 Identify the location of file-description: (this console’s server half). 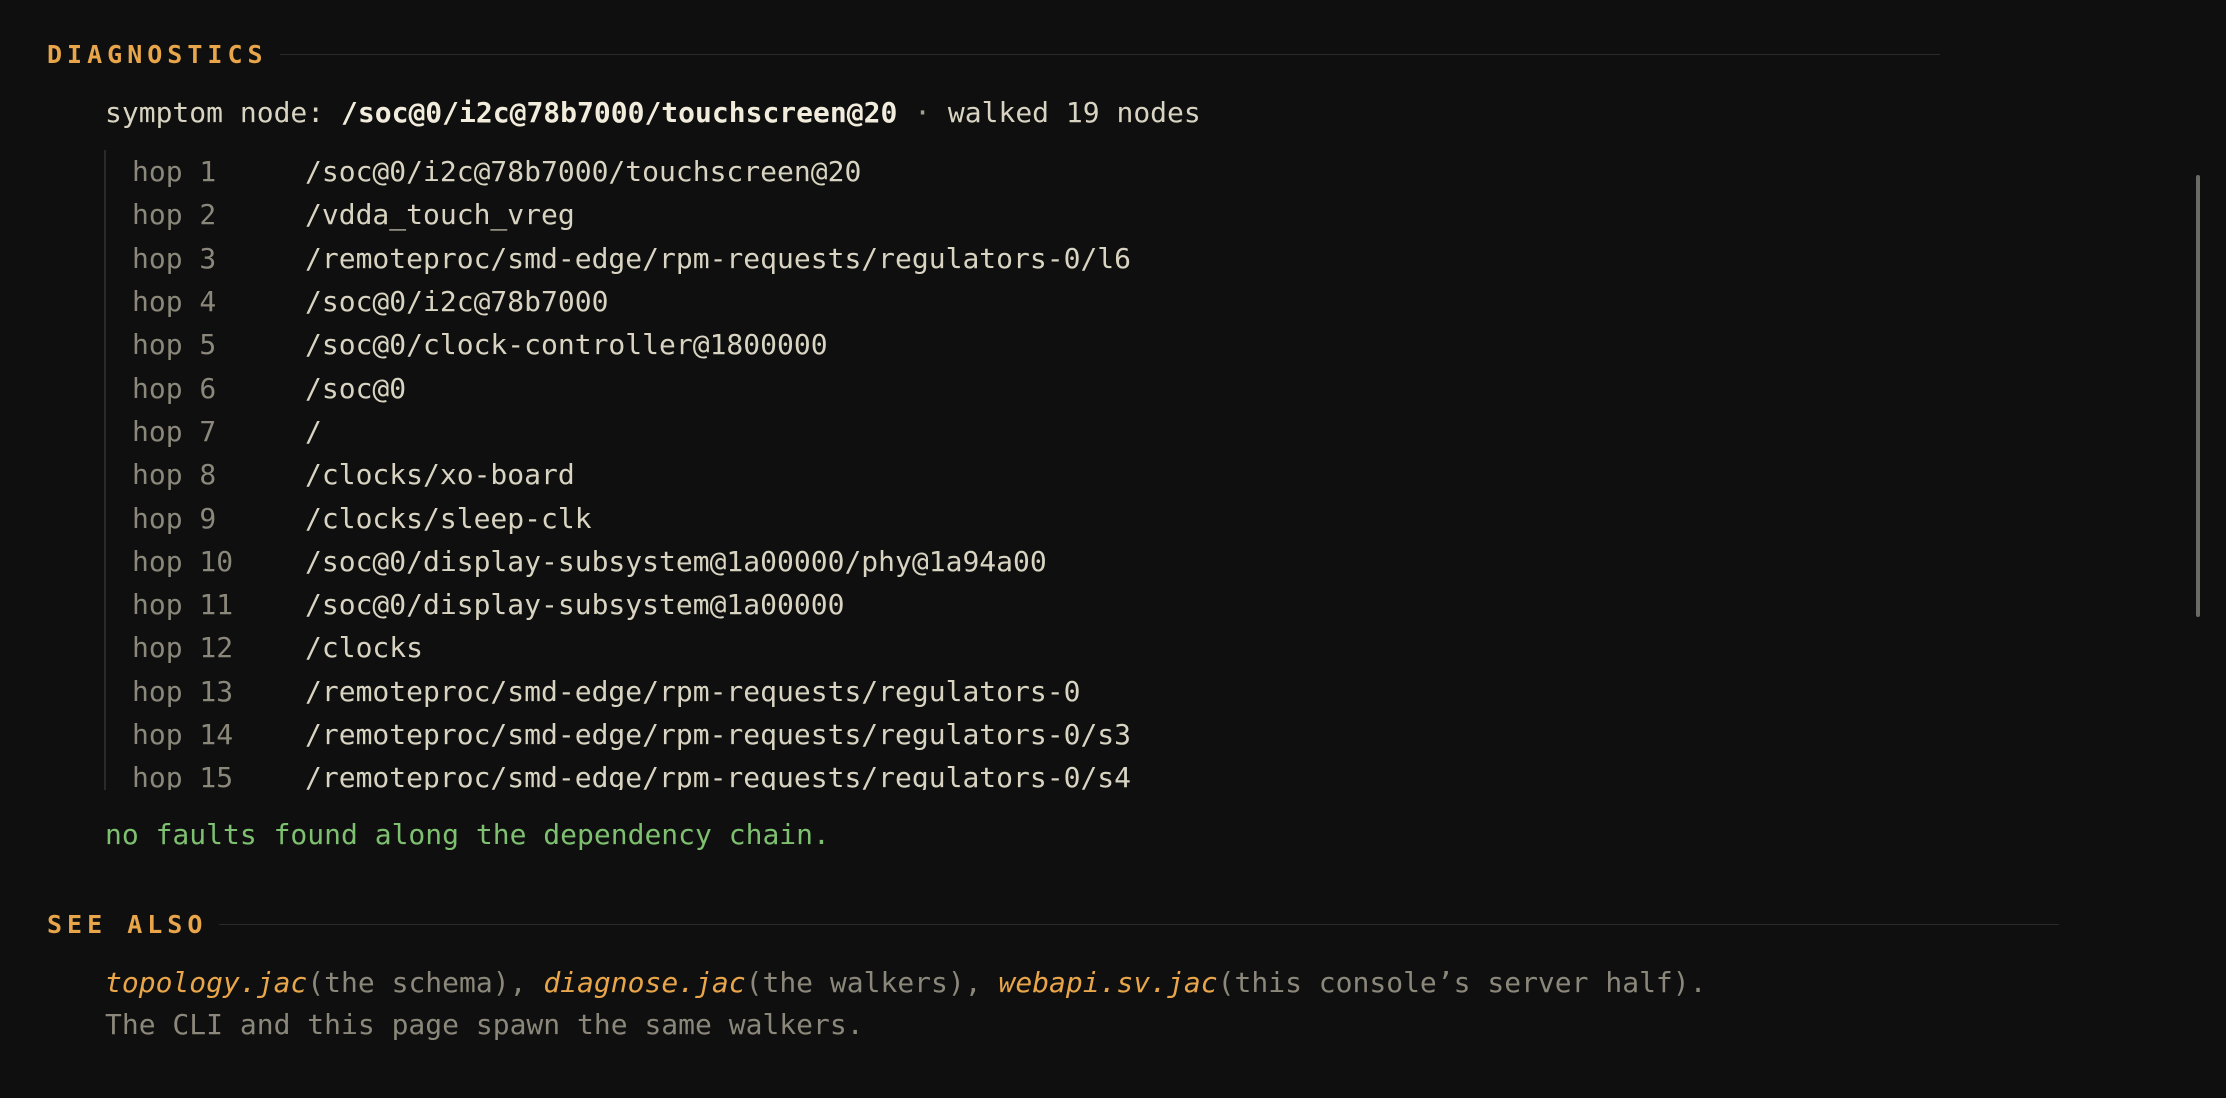
(1453, 982).